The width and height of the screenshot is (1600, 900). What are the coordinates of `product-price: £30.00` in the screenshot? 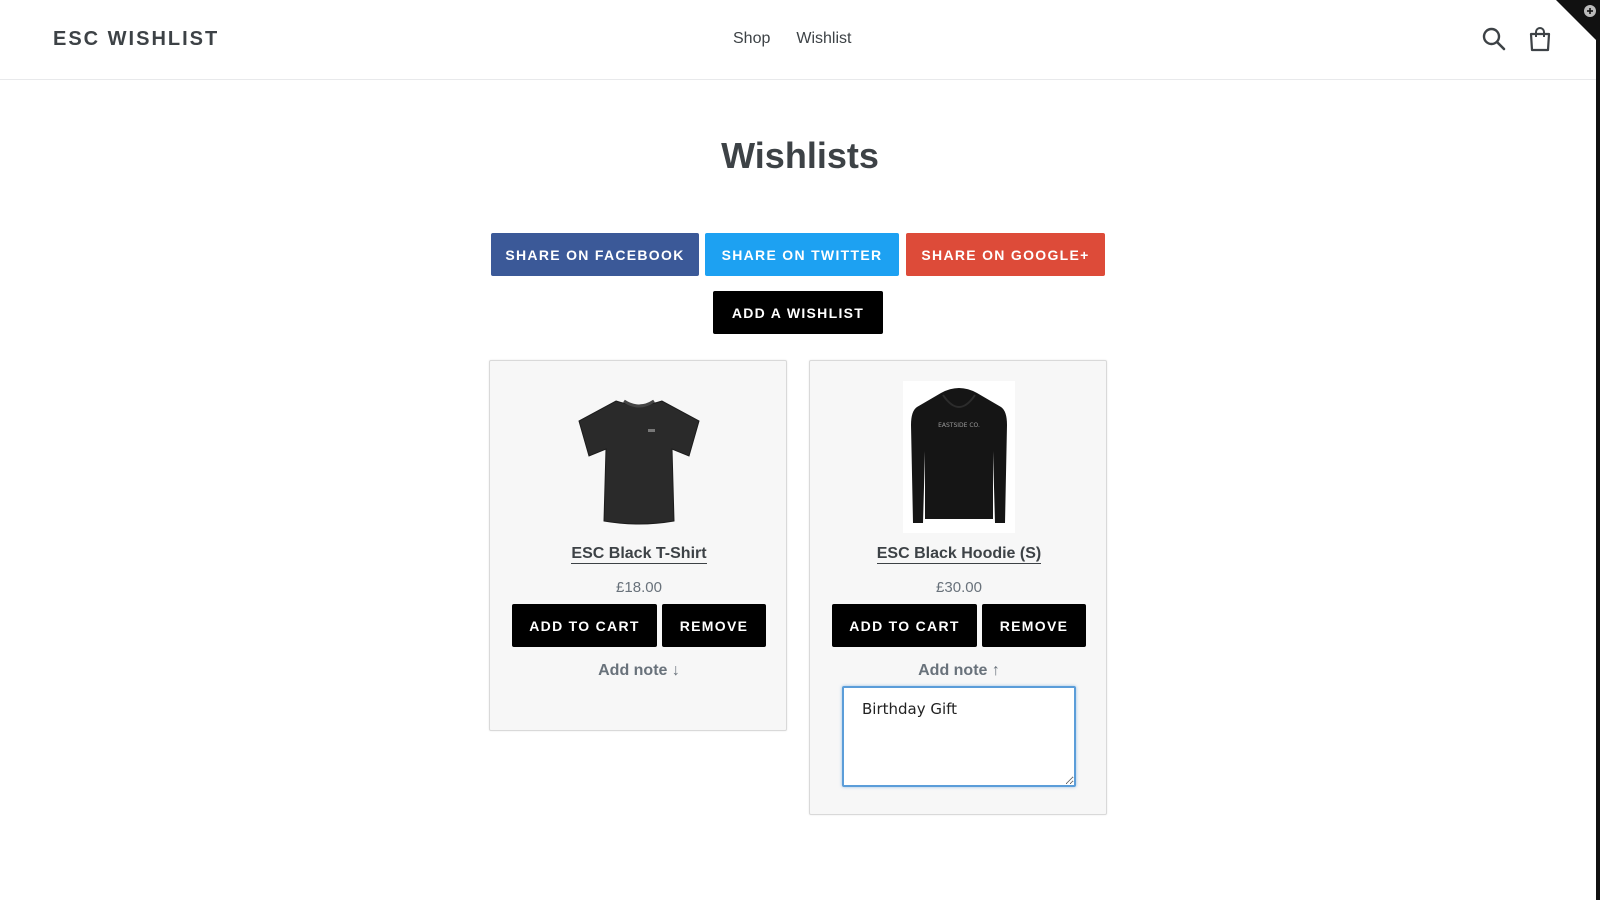 It's located at (959, 587).